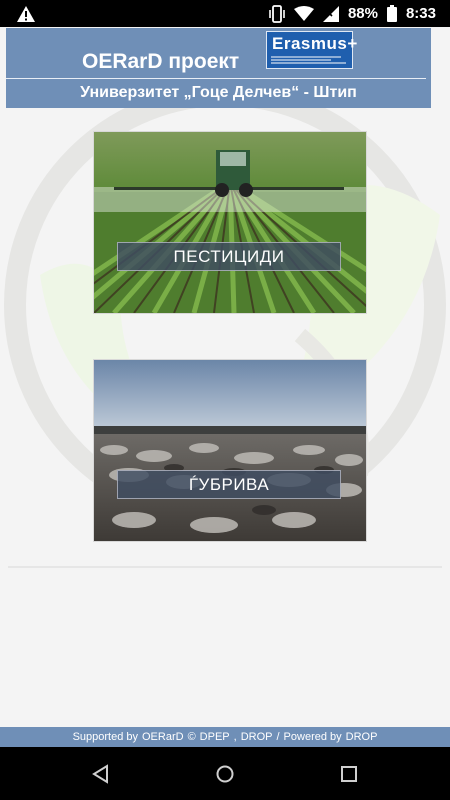 The height and width of the screenshot is (800, 450). I want to click on erasmus-logo: Erasmus+, so click(311, 50).